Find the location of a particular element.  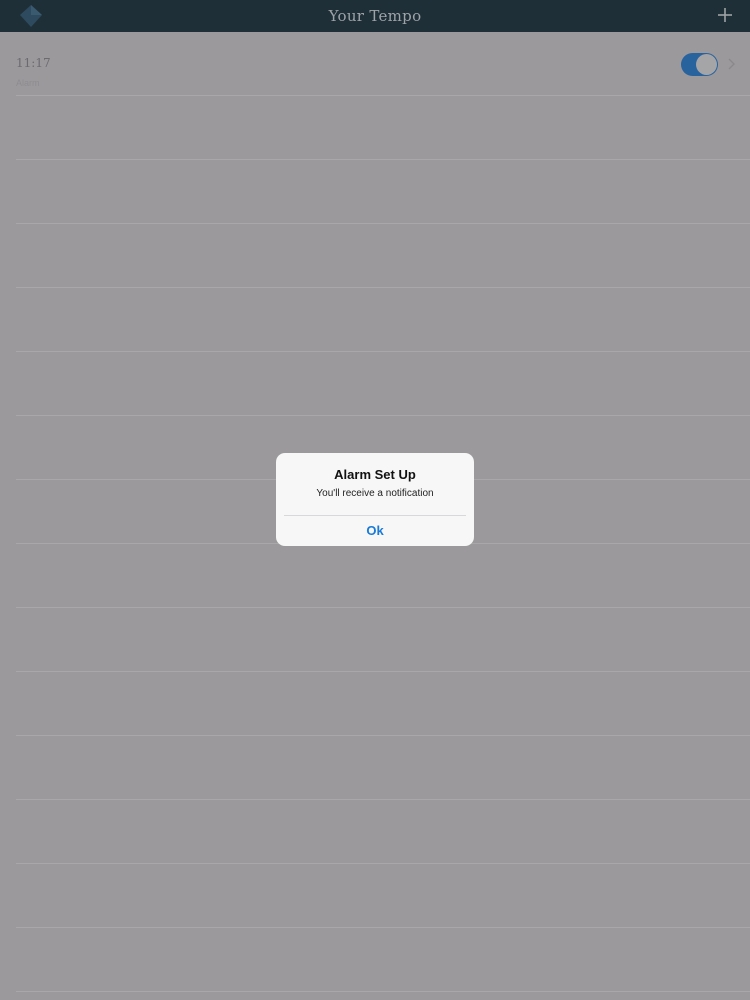

alert-message: You'll receive a notification is located at coordinates (375, 493).